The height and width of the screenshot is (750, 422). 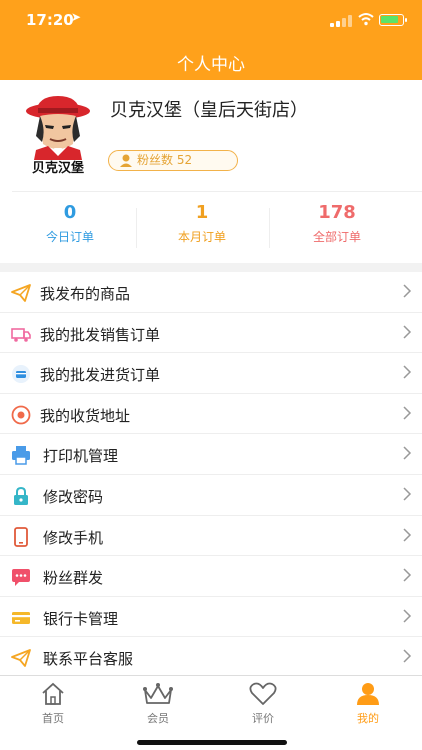 What do you see at coordinates (69, 237) in the screenshot?
I see `stat-label: 今日订单` at bounding box center [69, 237].